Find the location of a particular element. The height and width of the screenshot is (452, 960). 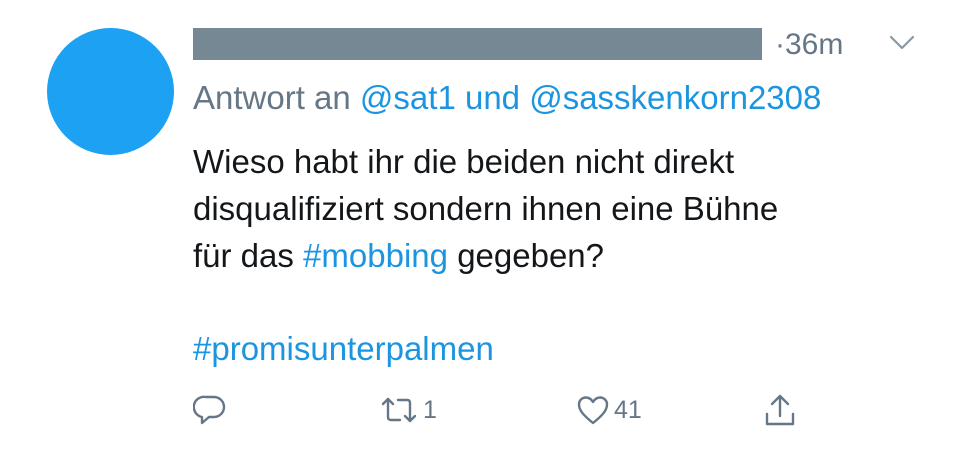

reply-button is located at coordinates (210, 410).